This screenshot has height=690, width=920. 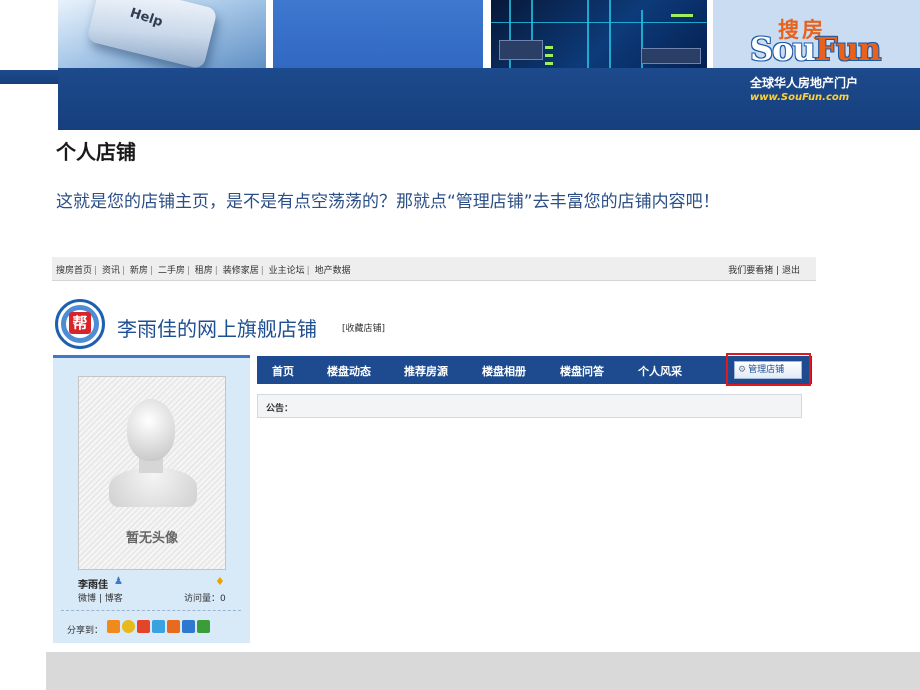 What do you see at coordinates (74, 271) in the screenshot?
I see `top-nav-link: 搜房首页` at bounding box center [74, 271].